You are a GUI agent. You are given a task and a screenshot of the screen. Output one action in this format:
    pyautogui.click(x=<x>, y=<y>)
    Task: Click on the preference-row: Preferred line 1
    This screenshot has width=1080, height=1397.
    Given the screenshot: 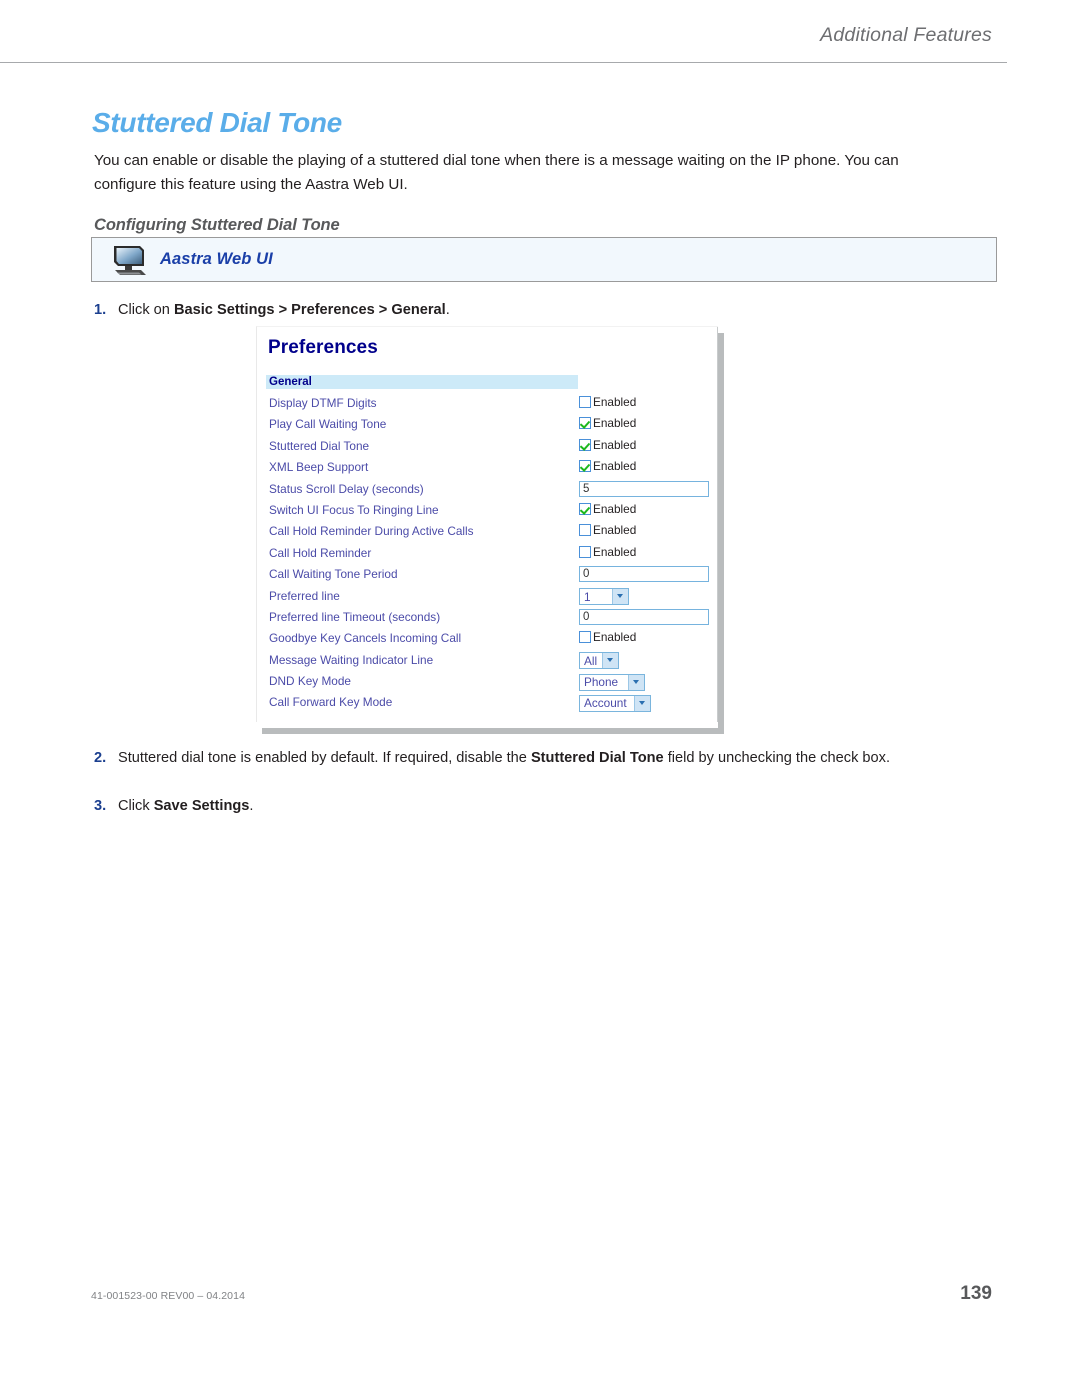 What is the action you would take?
    pyautogui.click(x=487, y=598)
    